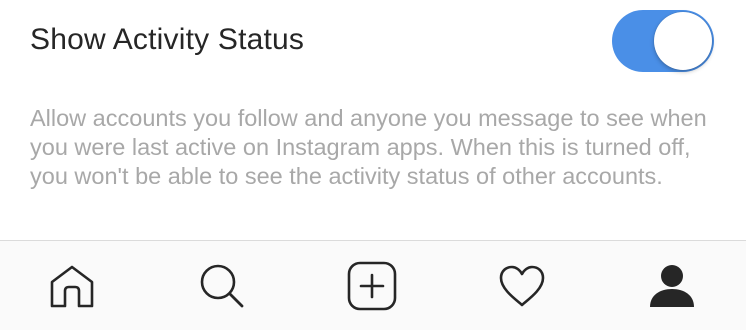 The width and height of the screenshot is (746, 330). Describe the element at coordinates (683, 41) in the screenshot. I see `toggle-knob` at that location.